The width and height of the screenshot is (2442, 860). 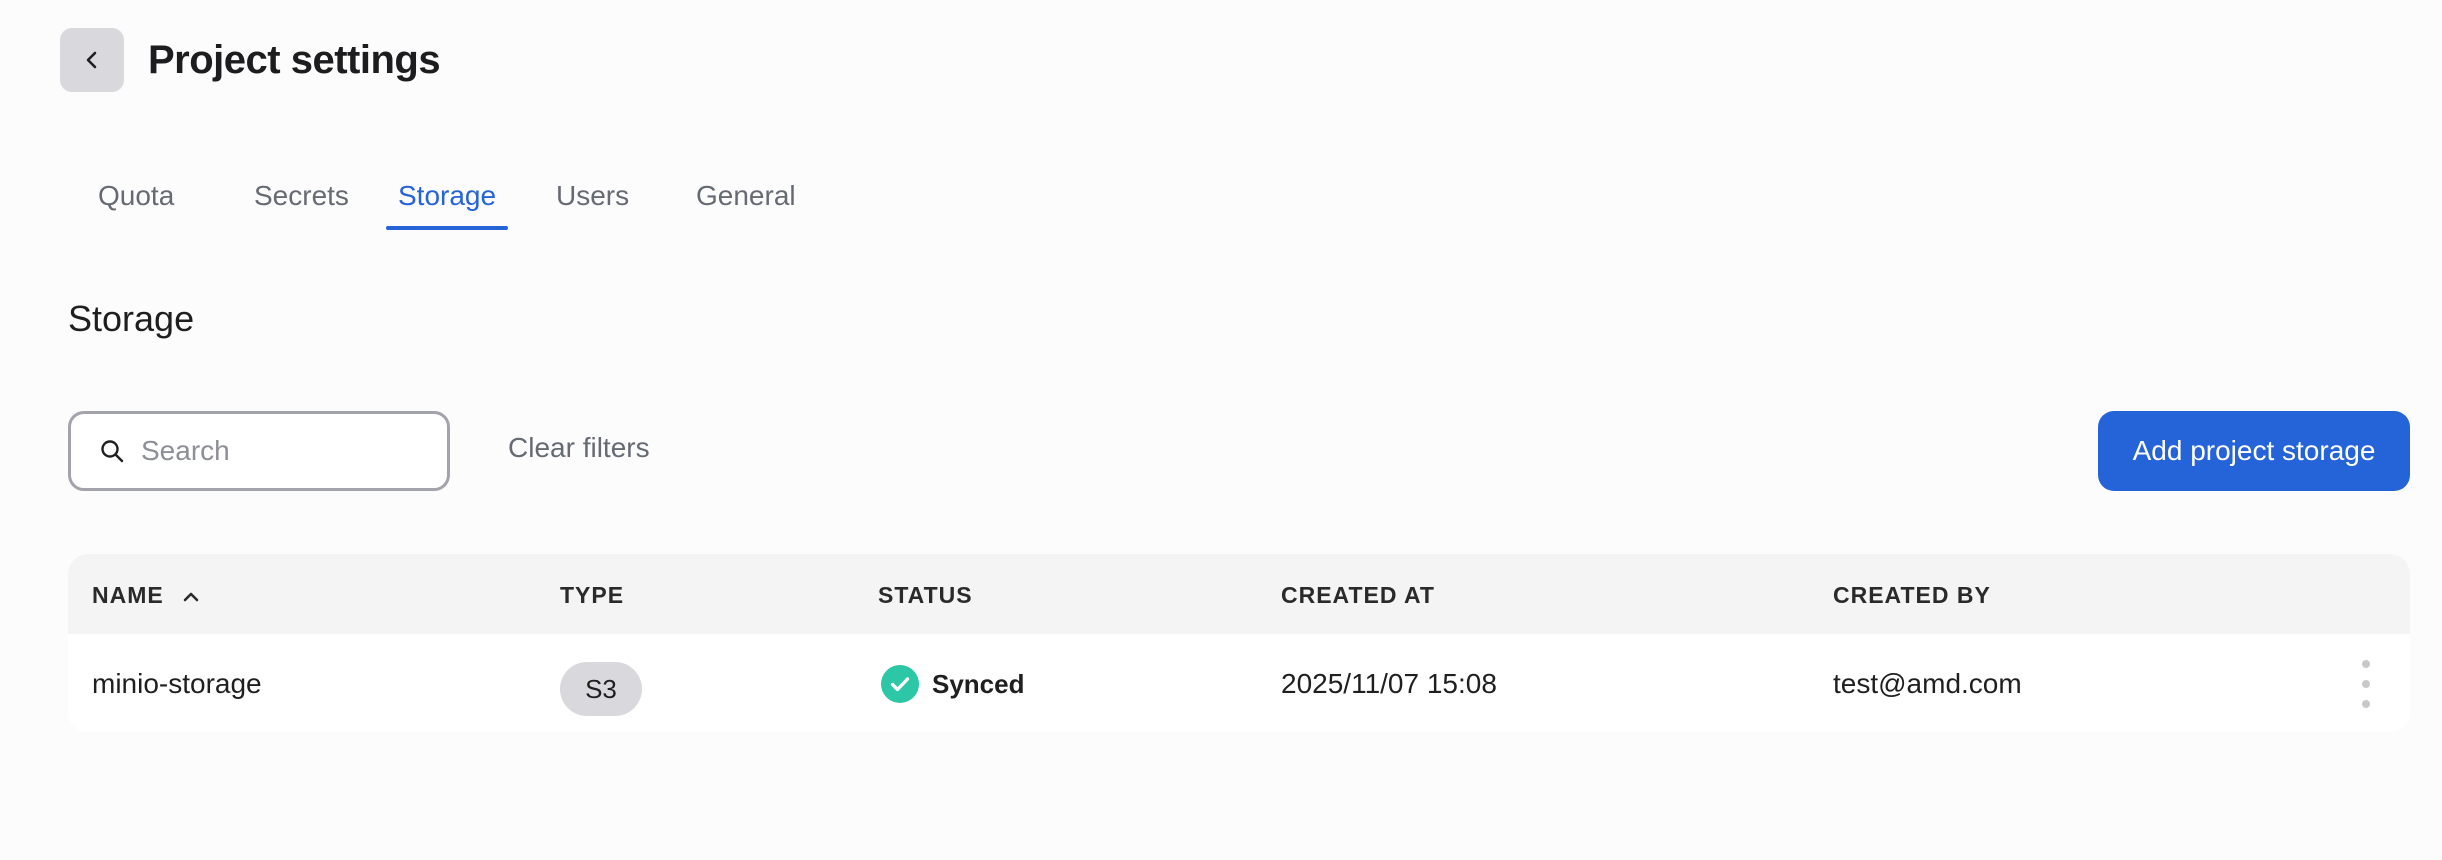 What do you see at coordinates (1358, 595) in the screenshot?
I see `column-header-created-at: CREATED AT` at bounding box center [1358, 595].